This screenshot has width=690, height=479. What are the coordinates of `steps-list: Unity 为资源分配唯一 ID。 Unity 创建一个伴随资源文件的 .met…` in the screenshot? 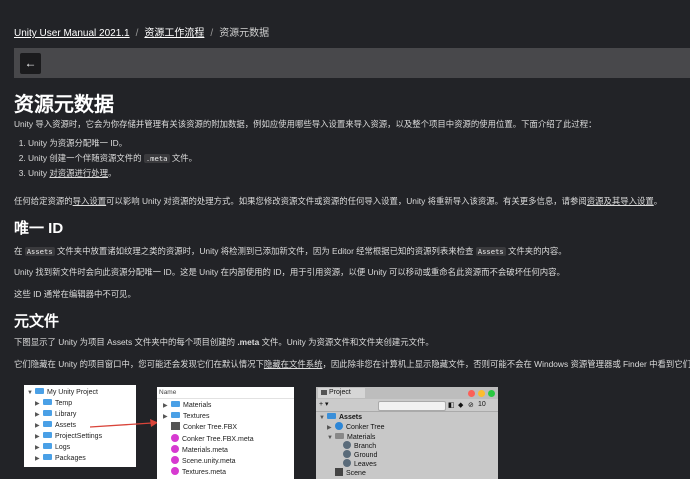 It's located at (105, 158).